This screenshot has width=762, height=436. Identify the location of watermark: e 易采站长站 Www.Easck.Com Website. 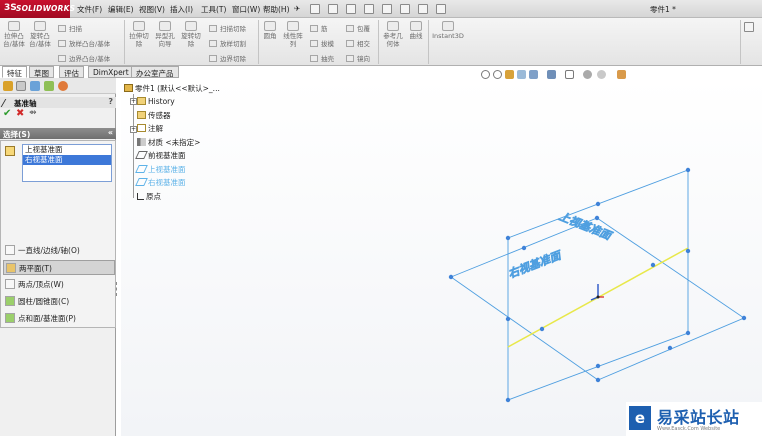
(694, 419).